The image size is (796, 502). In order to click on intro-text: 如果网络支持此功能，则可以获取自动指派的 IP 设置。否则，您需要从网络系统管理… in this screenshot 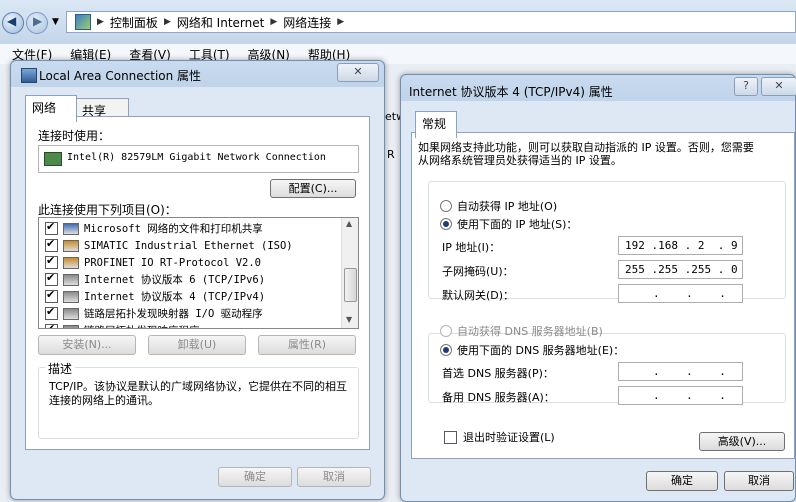, I will do `click(586, 154)`.